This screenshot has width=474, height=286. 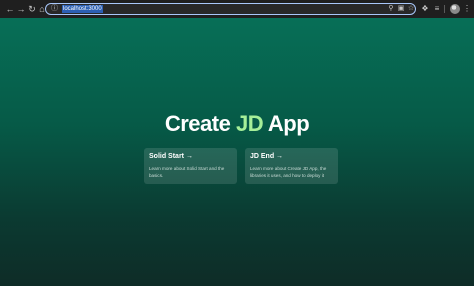 What do you see at coordinates (467, 9) in the screenshot?
I see `menu-icon: ⋮` at bounding box center [467, 9].